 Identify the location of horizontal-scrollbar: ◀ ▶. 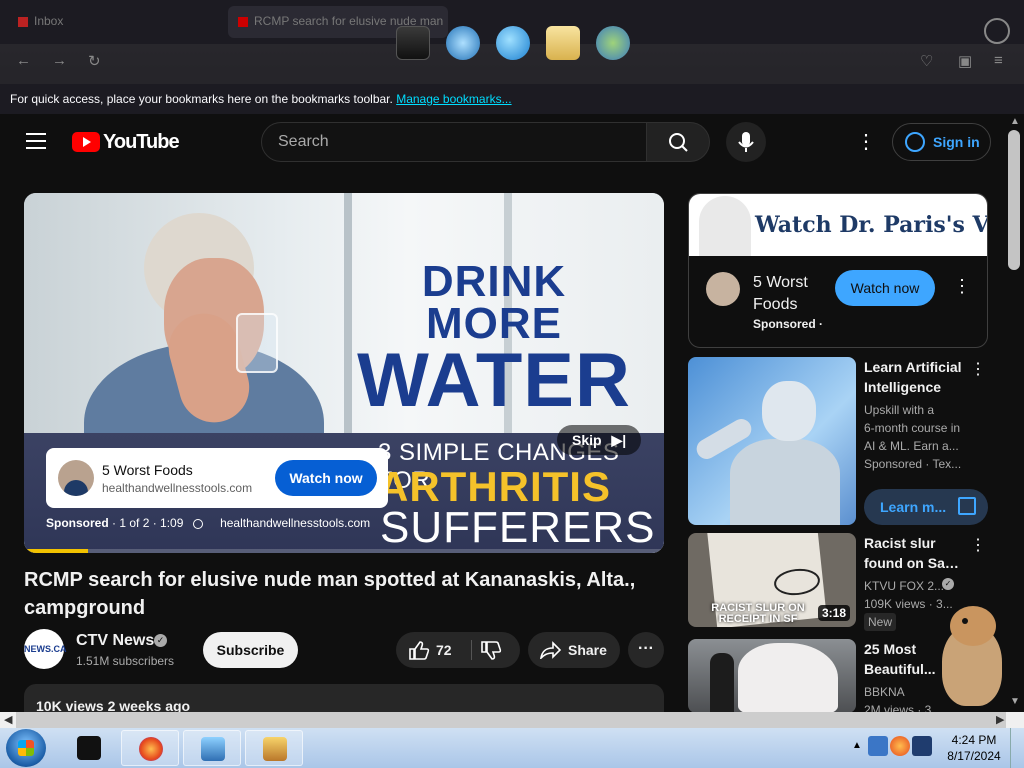
(512, 720).